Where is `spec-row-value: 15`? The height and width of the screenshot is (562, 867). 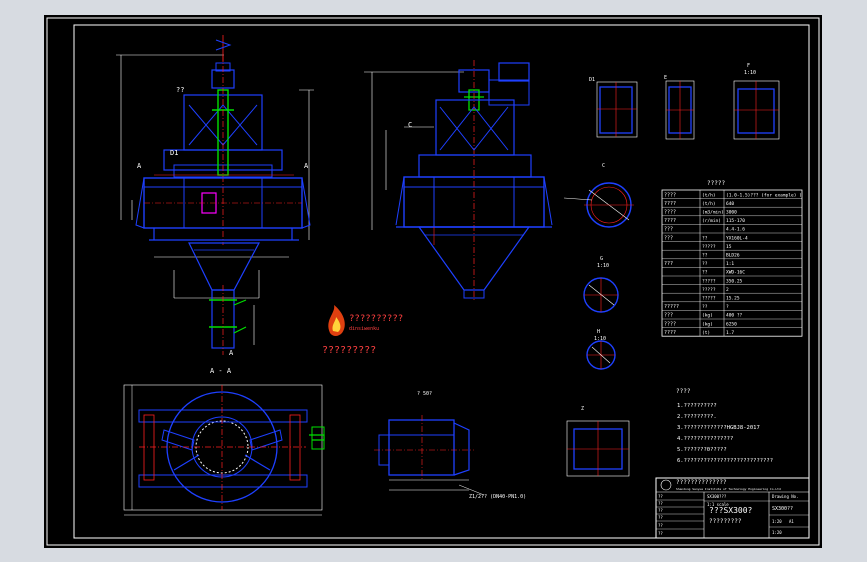 spec-row-value: 15 is located at coordinates (729, 247).